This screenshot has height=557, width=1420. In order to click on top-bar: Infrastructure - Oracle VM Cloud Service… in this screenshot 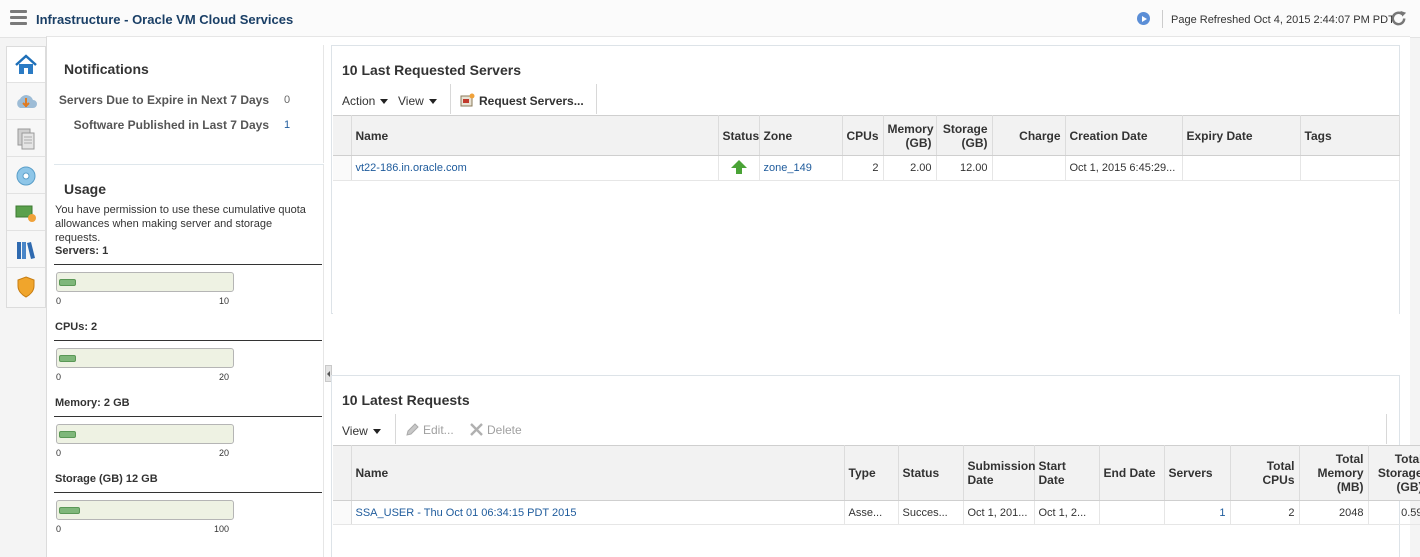, I will do `click(710, 19)`.